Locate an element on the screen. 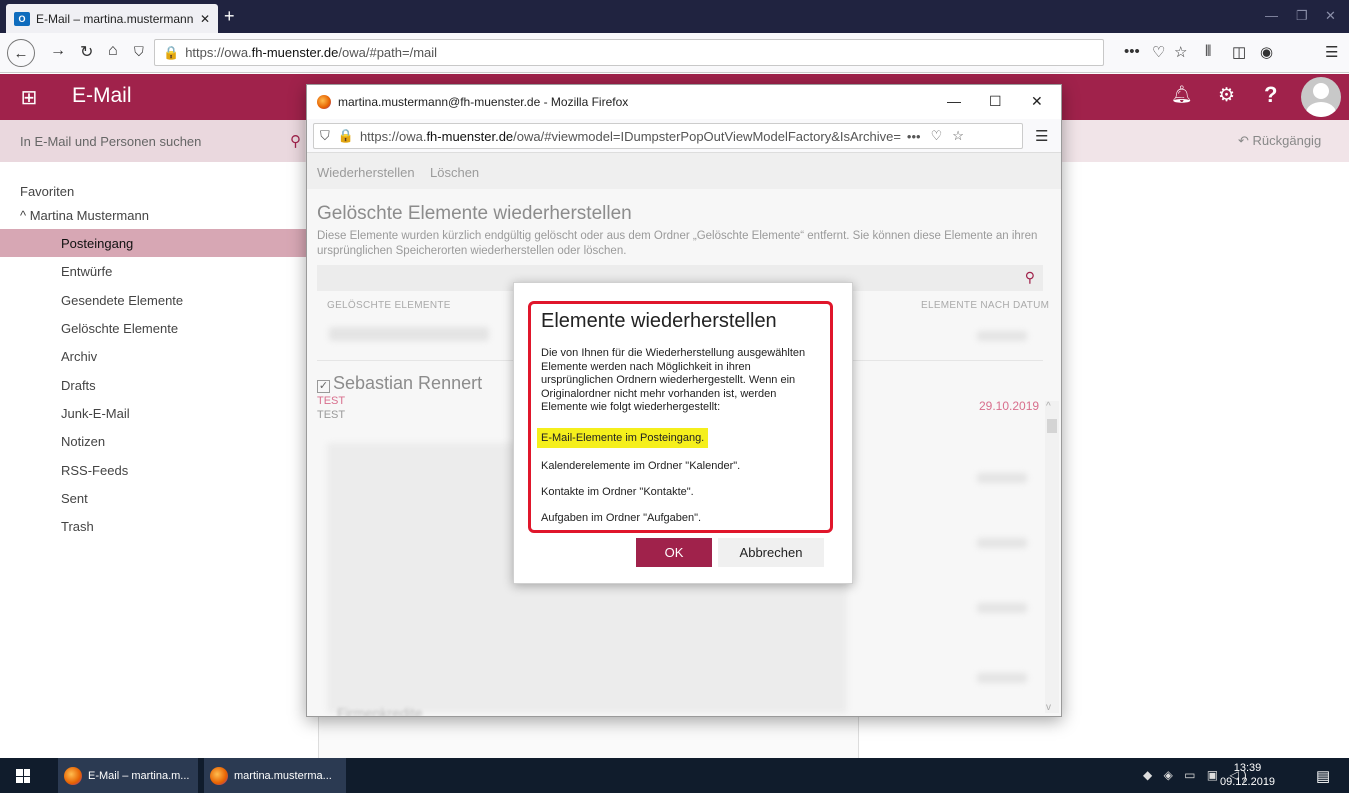 This screenshot has height=793, width=1349. folder-geloeschte: Gelöschte Elemente is located at coordinates (159, 328).